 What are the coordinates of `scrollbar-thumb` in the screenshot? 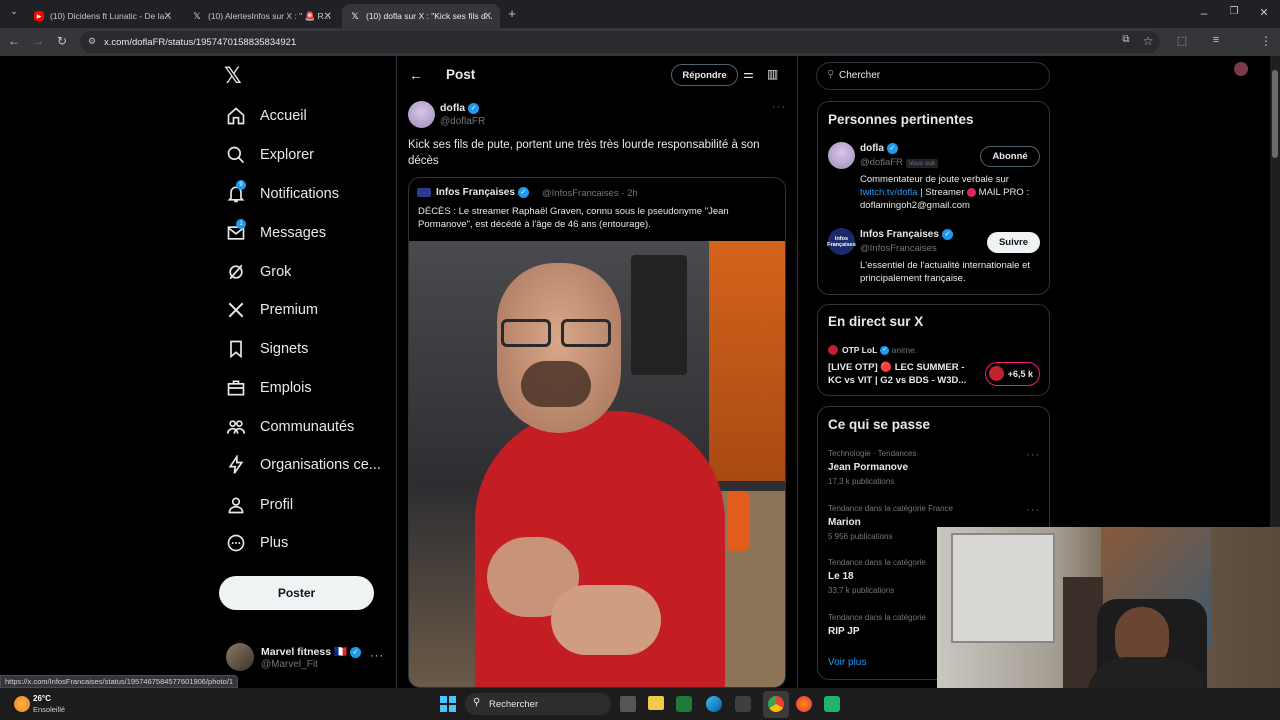 It's located at (1275, 114).